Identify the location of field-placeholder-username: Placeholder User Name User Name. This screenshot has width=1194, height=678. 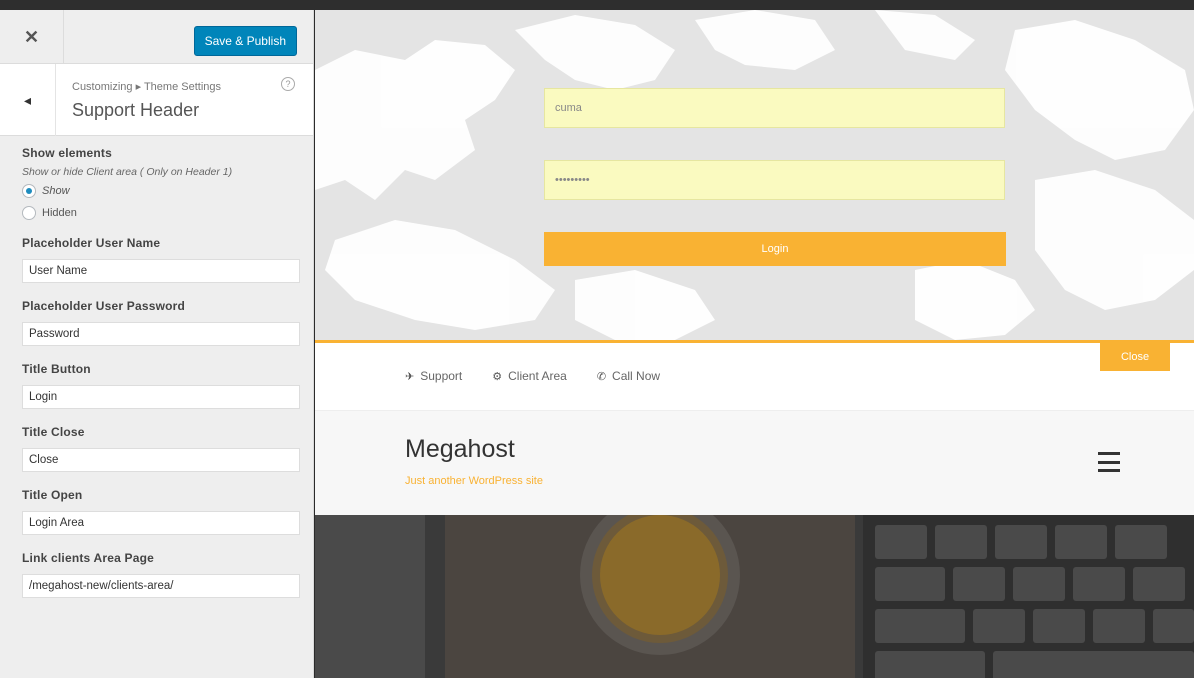
(161, 259).